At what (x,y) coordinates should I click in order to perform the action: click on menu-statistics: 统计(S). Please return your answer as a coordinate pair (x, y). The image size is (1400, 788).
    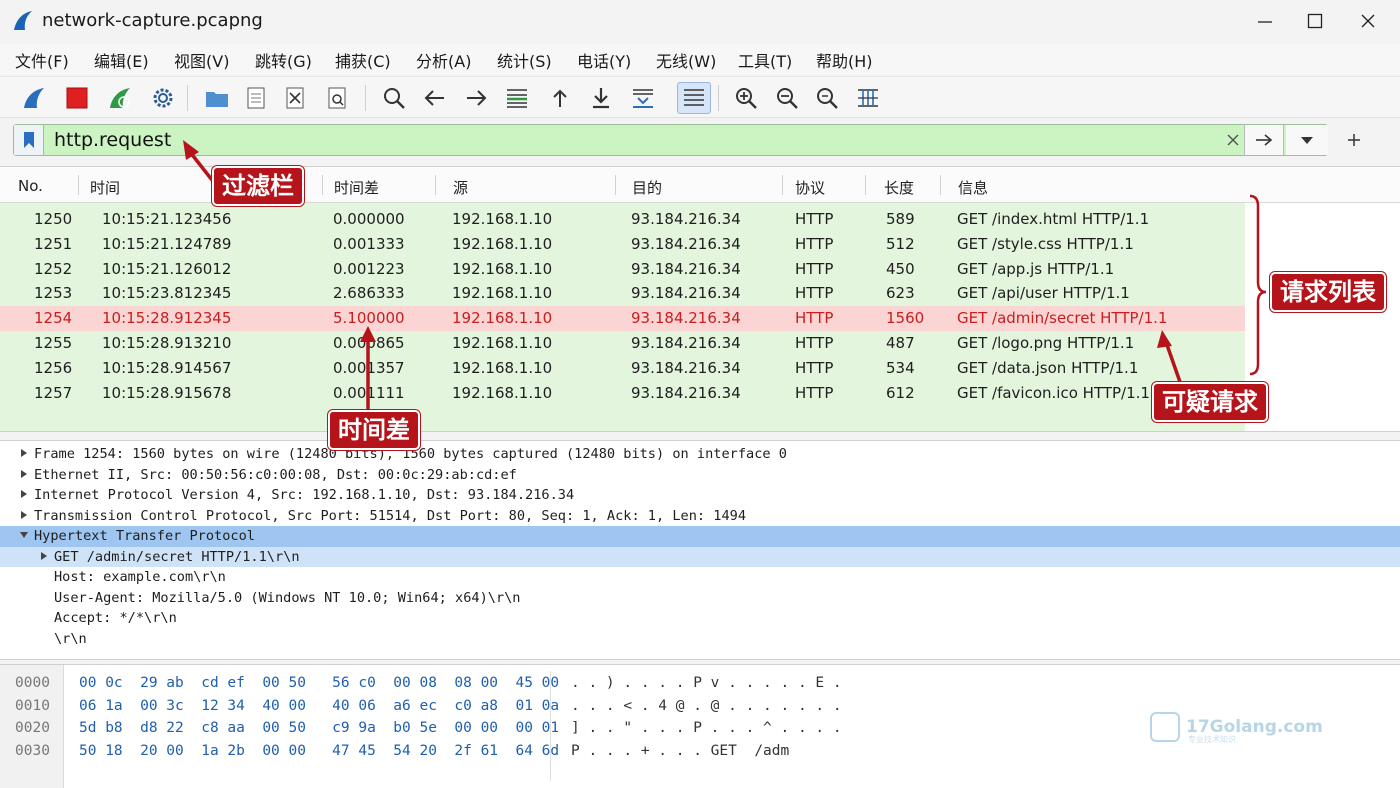
    Looking at the image, I should click on (524, 60).